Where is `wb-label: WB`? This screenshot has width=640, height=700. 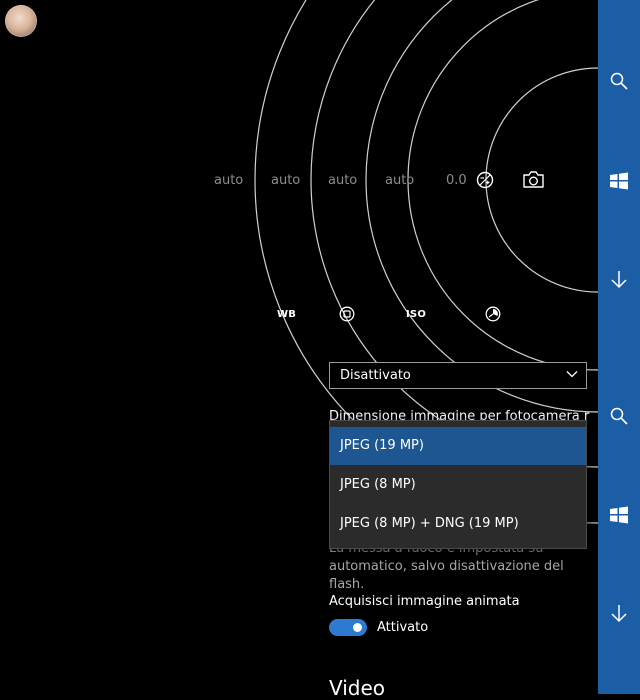 wb-label: WB is located at coordinates (286, 314).